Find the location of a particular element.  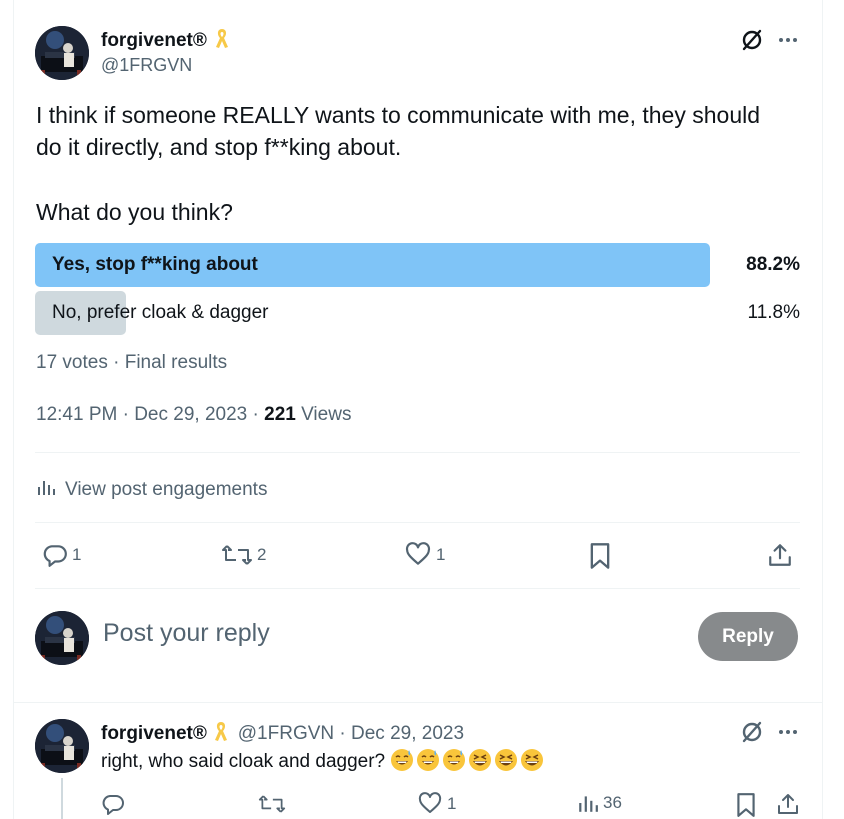

views-count: 221 is located at coordinates (280, 414).